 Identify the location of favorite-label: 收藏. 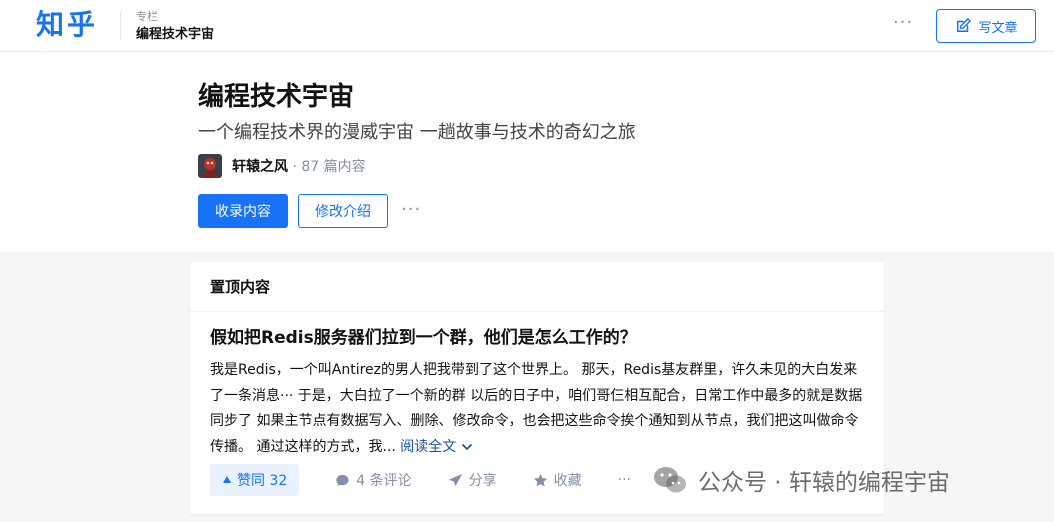
(567, 481).